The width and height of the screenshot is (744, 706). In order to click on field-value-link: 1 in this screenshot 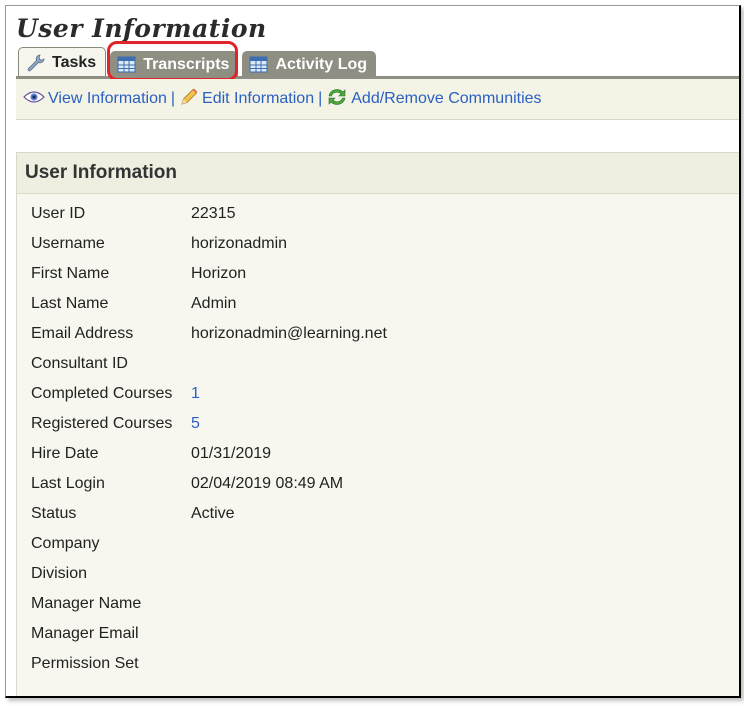, I will do `click(465, 394)`.